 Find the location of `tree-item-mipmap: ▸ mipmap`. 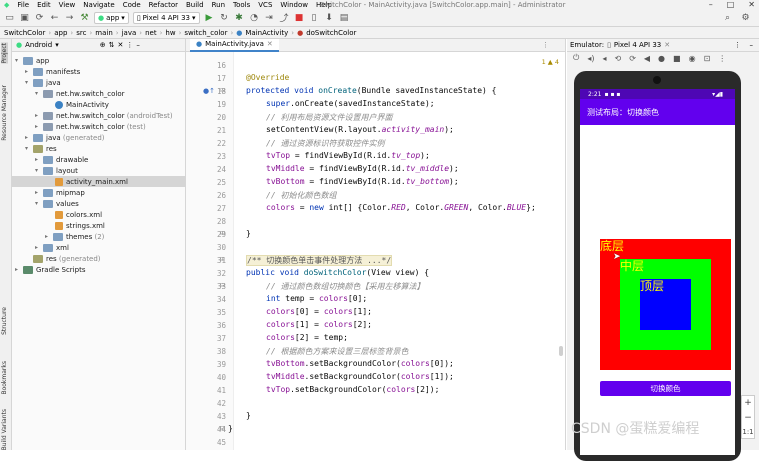

tree-item-mipmap: ▸ mipmap is located at coordinates (99, 192).